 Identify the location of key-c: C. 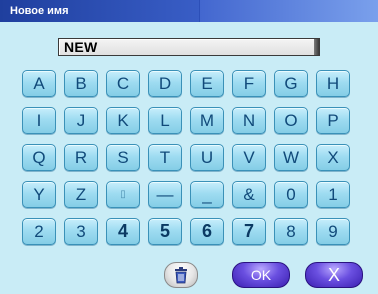
(123, 83).